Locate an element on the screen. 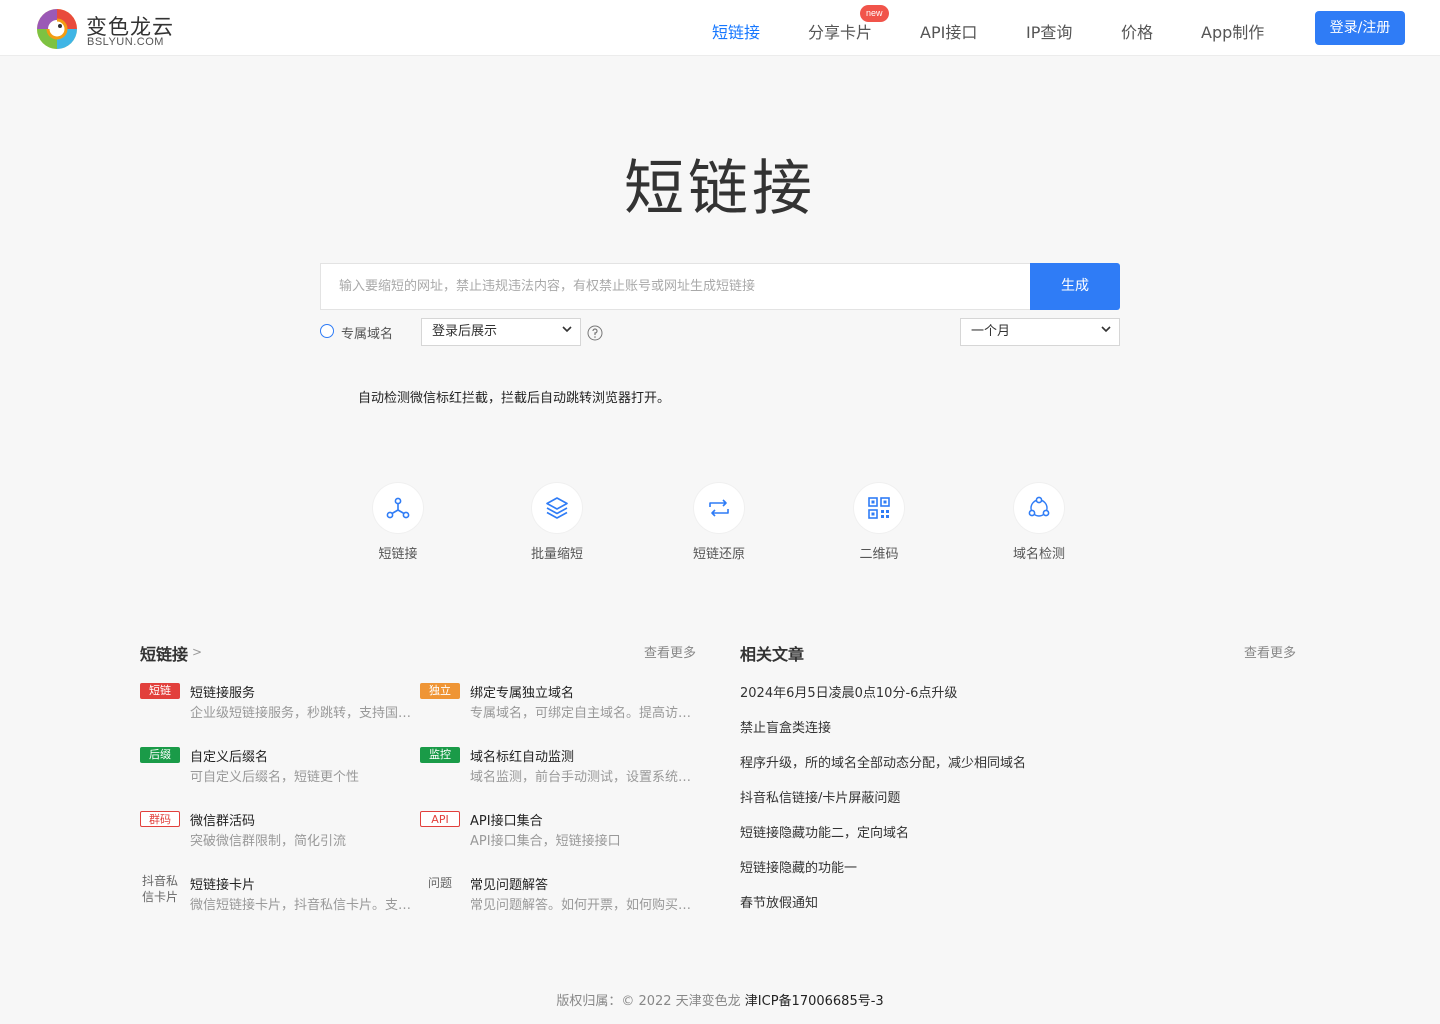 The height and width of the screenshot is (1024, 1440). network-triangle-icon is located at coordinates (1039, 506).